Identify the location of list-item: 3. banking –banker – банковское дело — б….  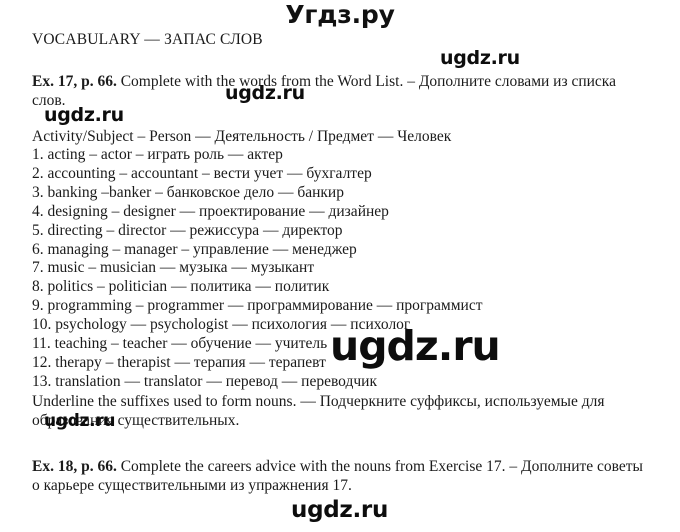
(188, 192).